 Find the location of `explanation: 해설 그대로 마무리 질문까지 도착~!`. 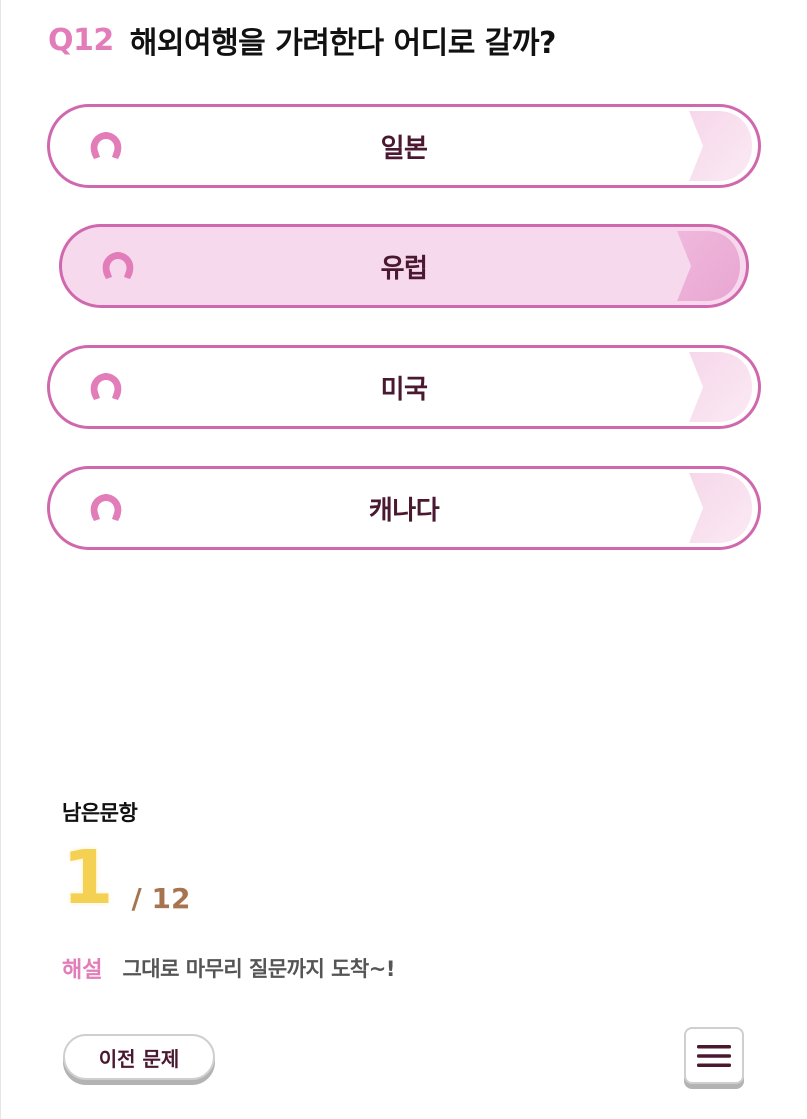

explanation: 해설 그대로 마무리 질문까지 도착~! is located at coordinates (228, 968).